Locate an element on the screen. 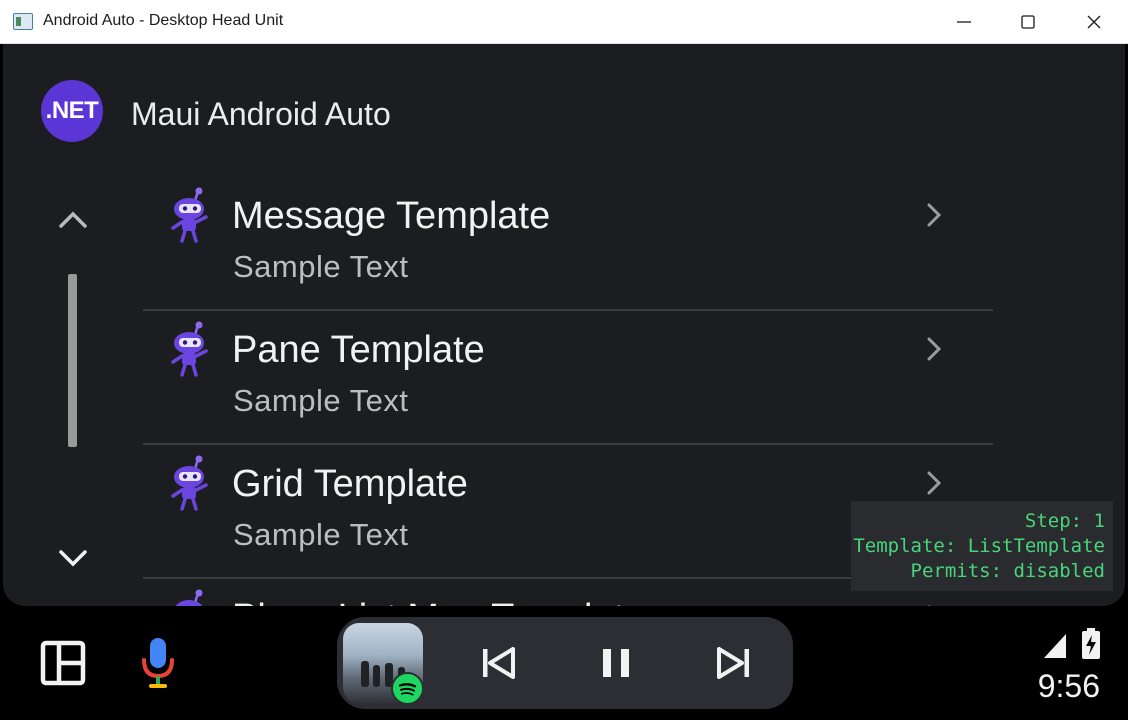  app-title: Maui Android Auto is located at coordinates (261, 114).